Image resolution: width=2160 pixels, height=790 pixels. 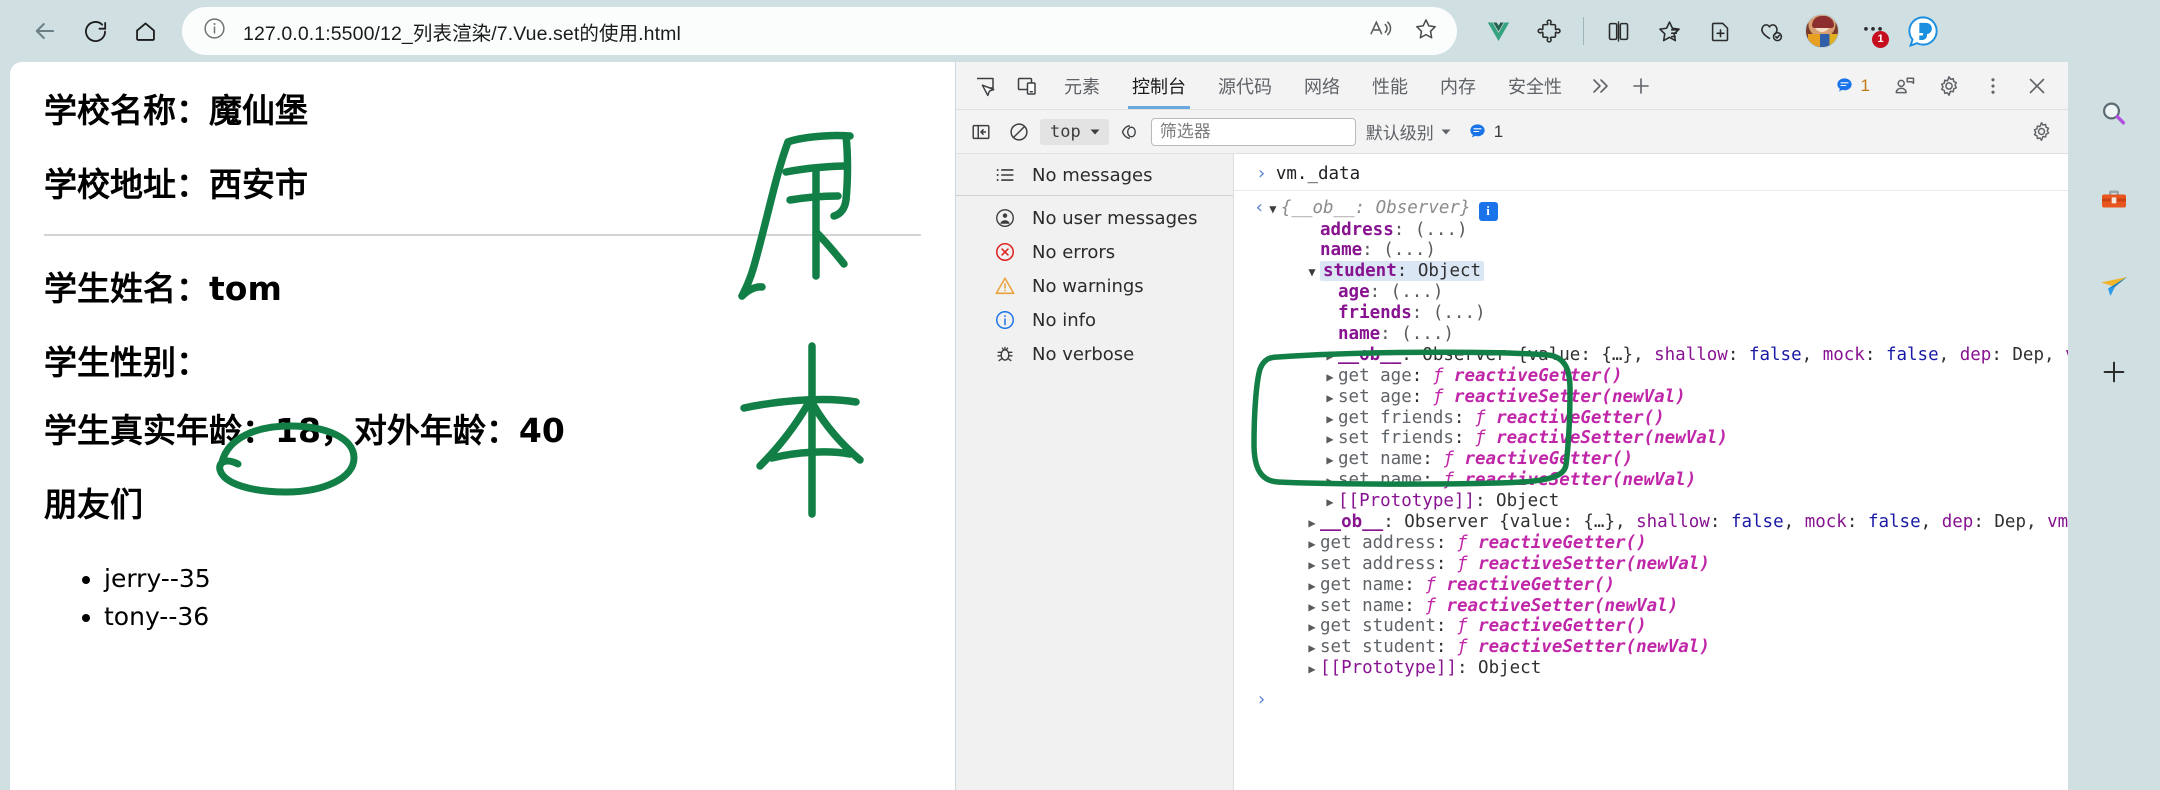 What do you see at coordinates (985, 85) in the screenshot?
I see `inspect-element-icon` at bounding box center [985, 85].